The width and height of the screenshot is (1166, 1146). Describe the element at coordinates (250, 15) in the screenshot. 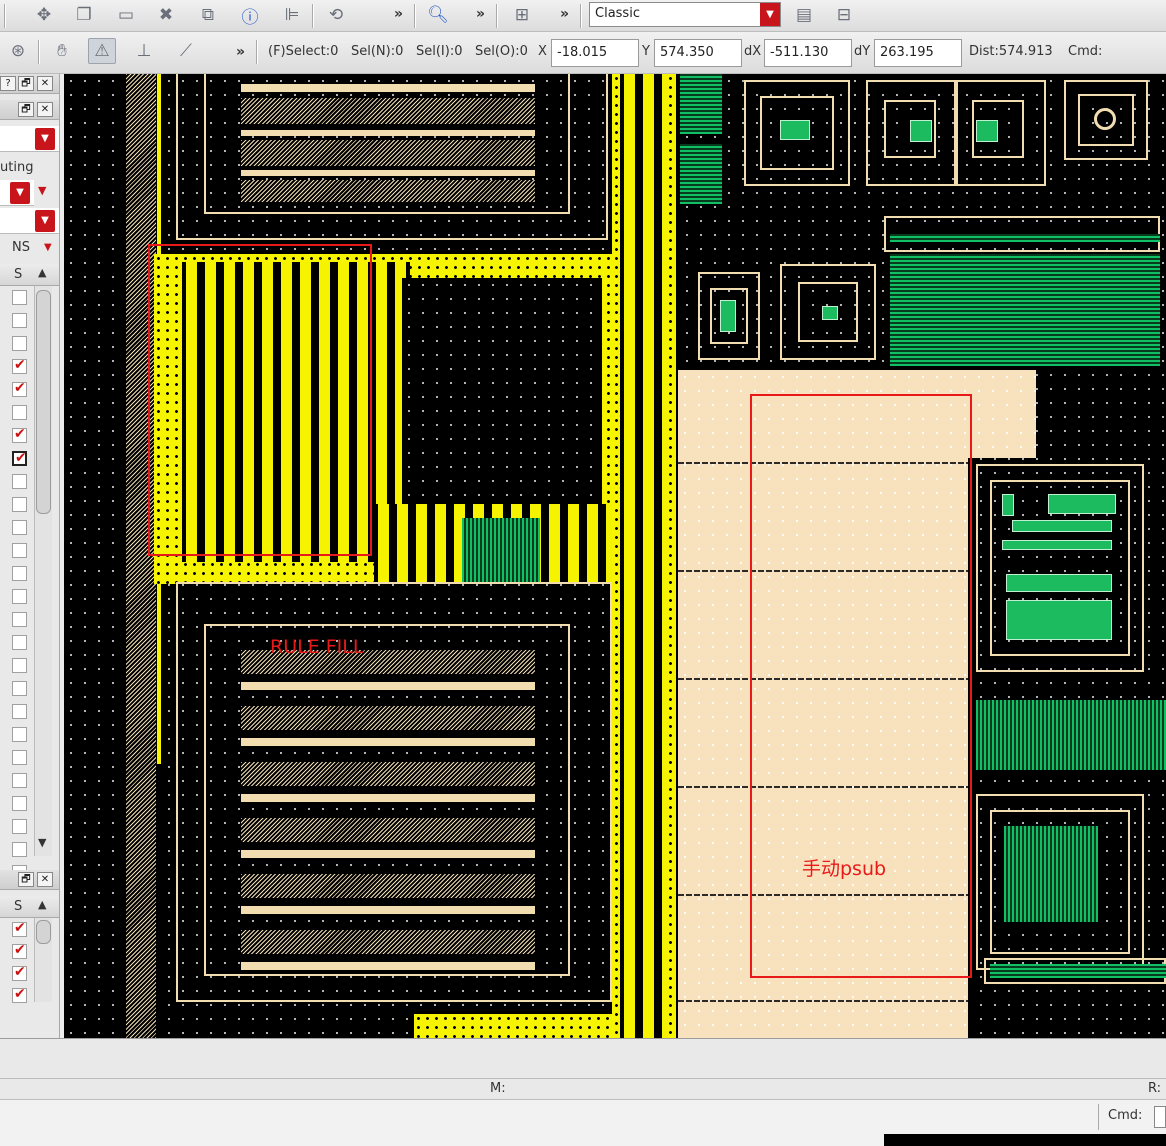

I see `info-icon: ⓘ` at that location.